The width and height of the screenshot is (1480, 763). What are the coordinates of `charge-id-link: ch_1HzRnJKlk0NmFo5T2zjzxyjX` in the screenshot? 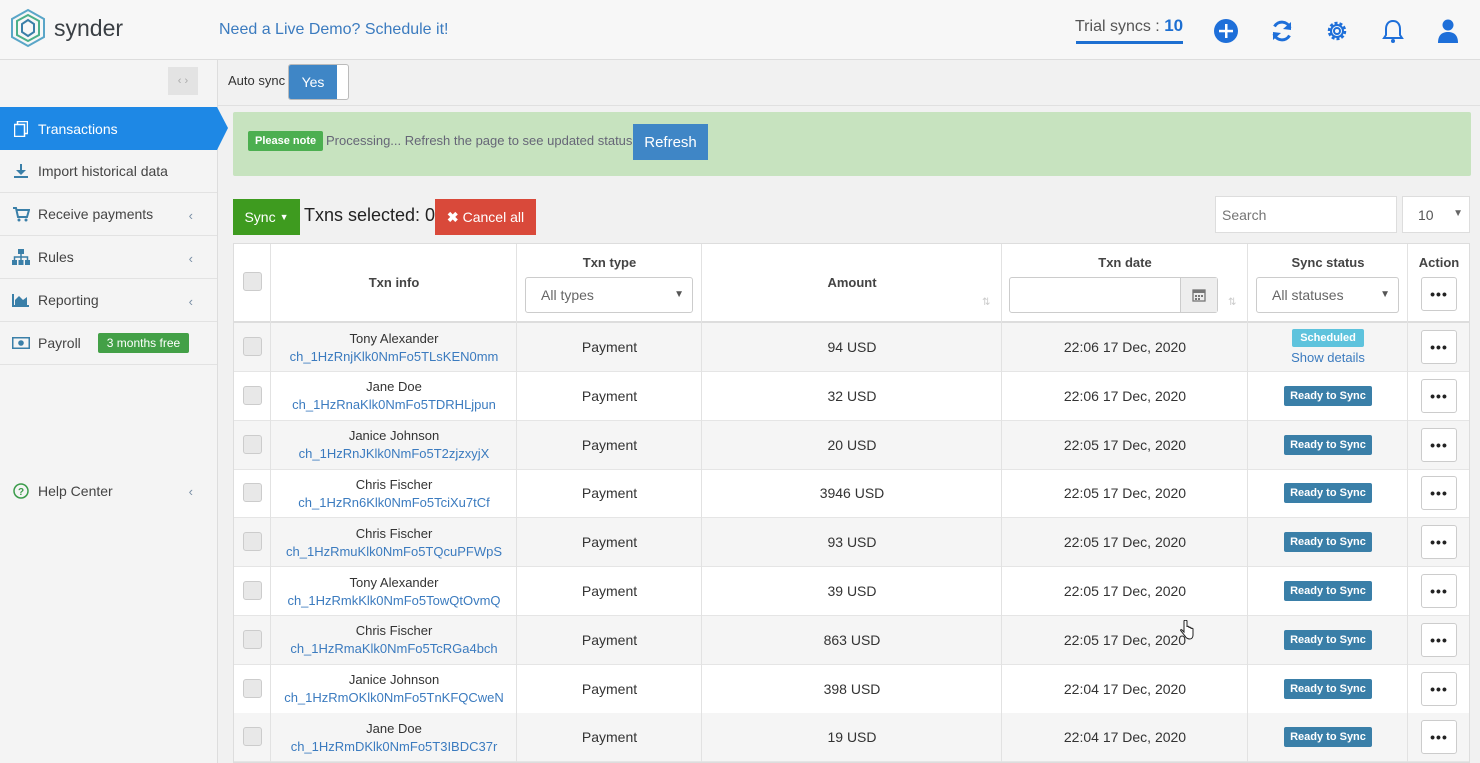 It's located at (394, 453).